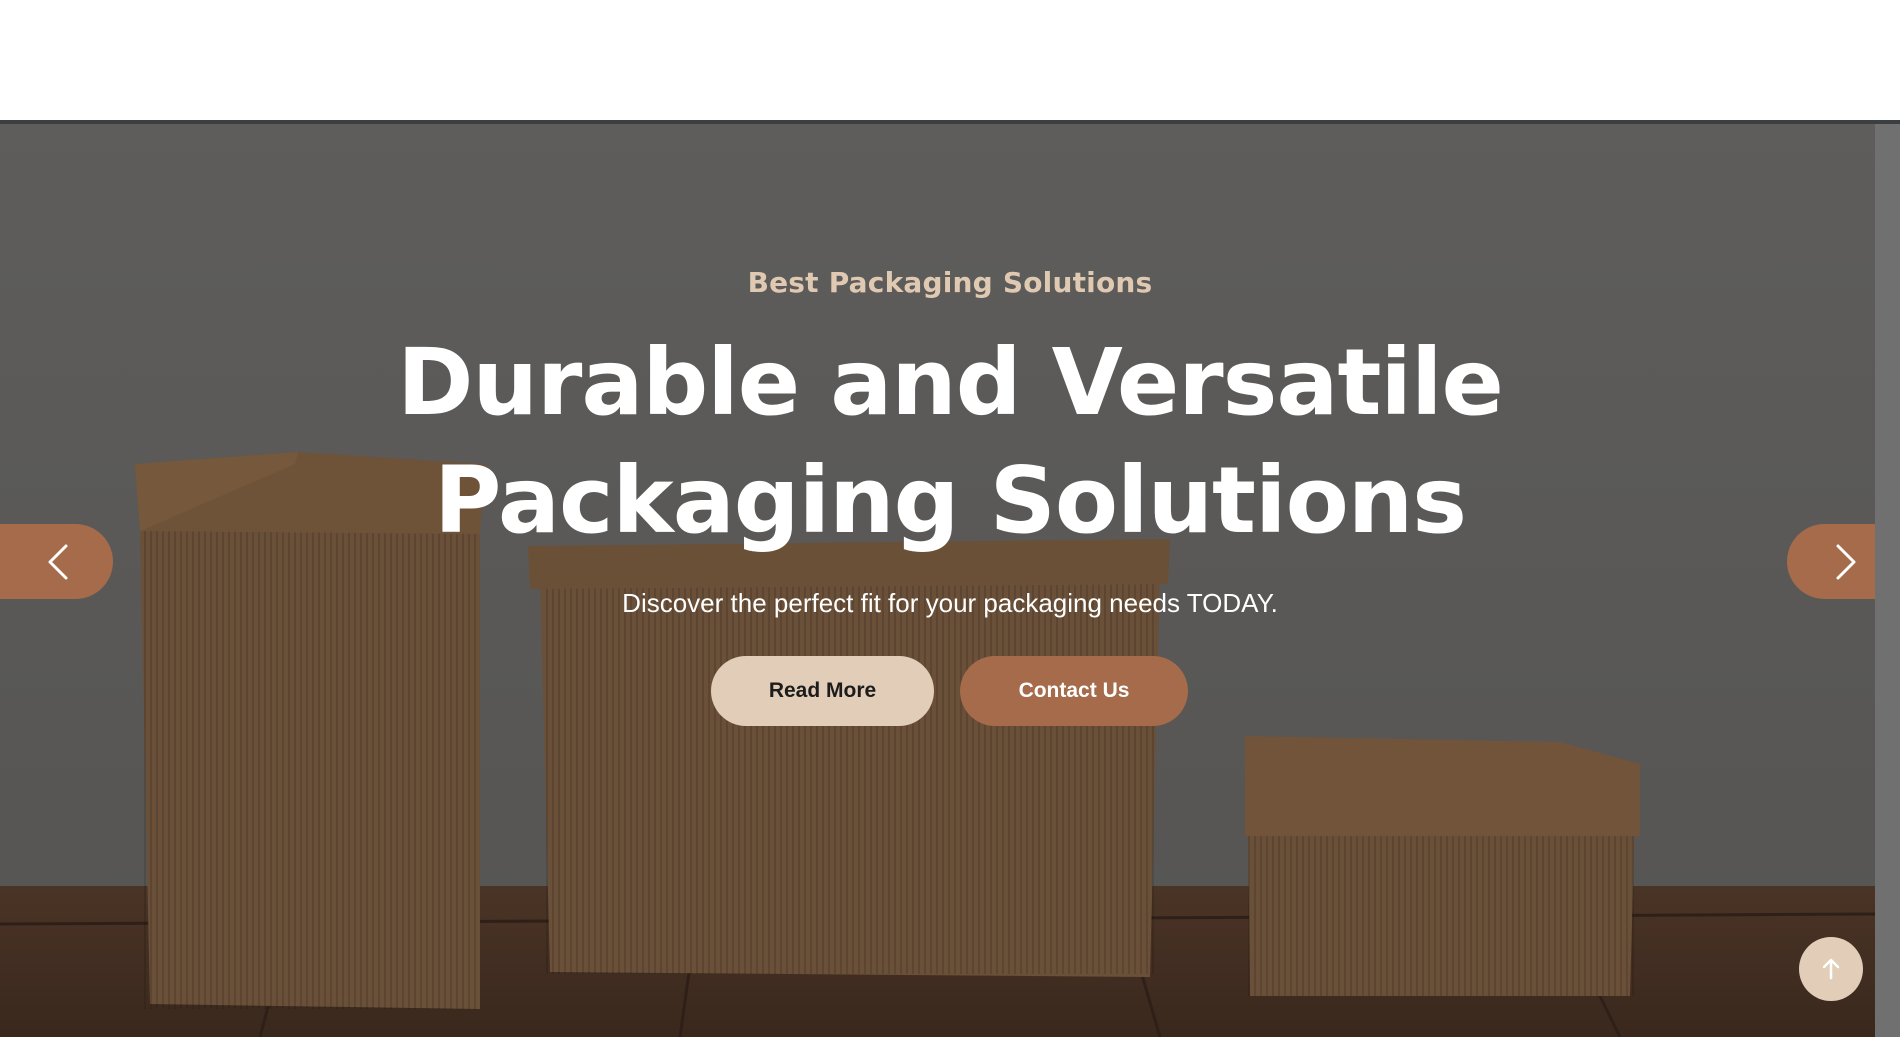 The height and width of the screenshot is (1037, 1900). I want to click on page-scrollbar, so click(1887, 580).